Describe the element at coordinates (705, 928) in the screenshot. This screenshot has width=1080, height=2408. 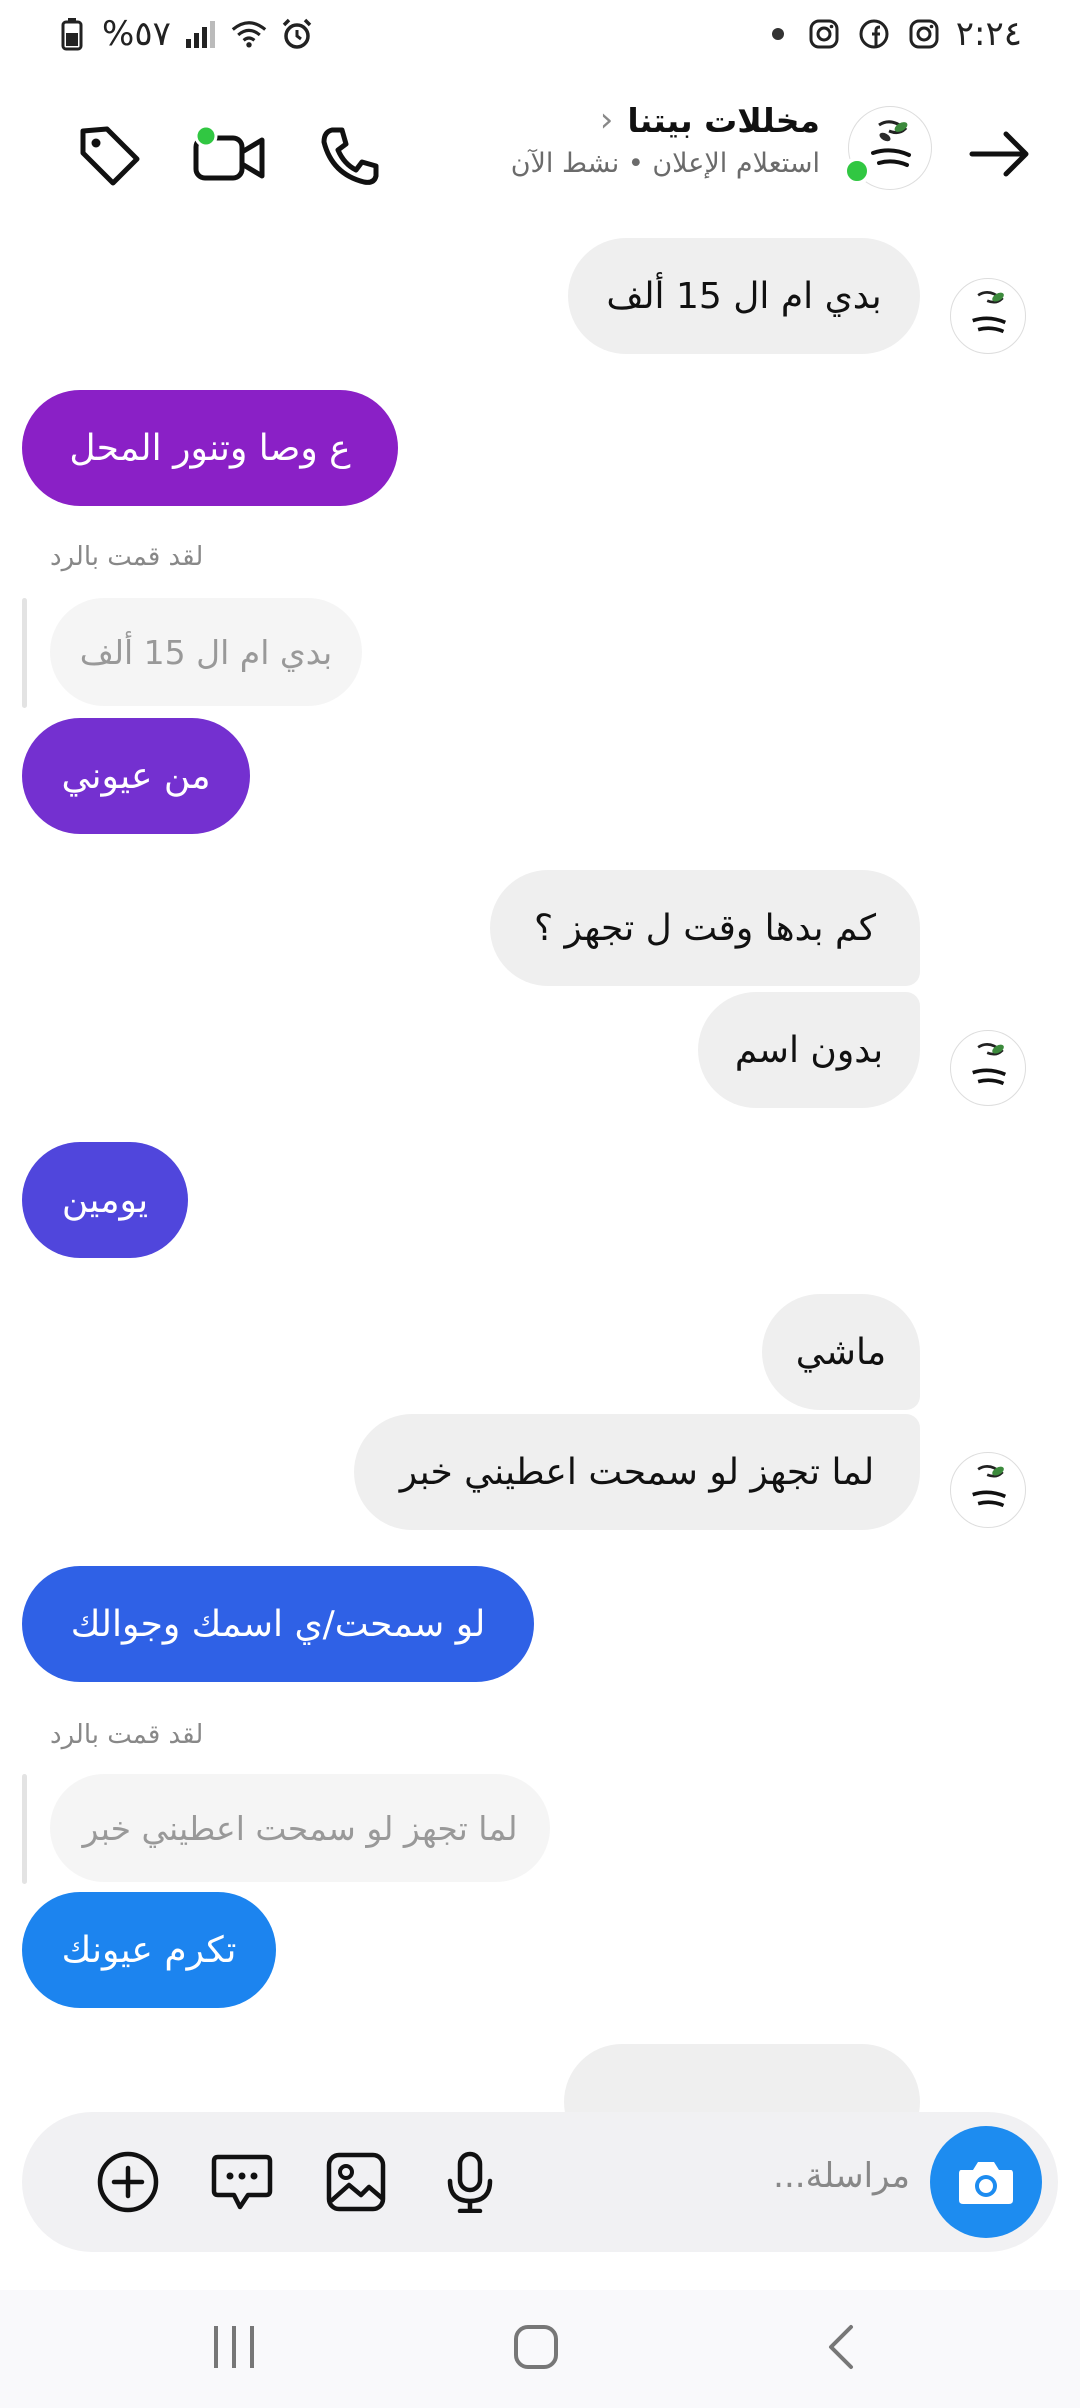
I see `message-incoming: كم بدها وقت ل تجهز ؟` at that location.